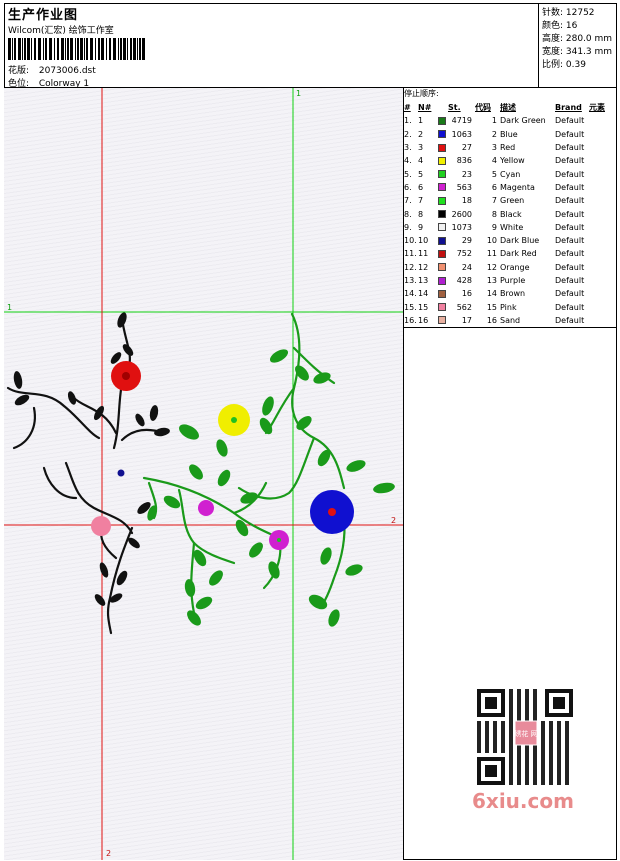 This screenshot has height=861, width=620. Describe the element at coordinates (466, 320) in the screenshot. I see `row-stitches: 17` at that location.